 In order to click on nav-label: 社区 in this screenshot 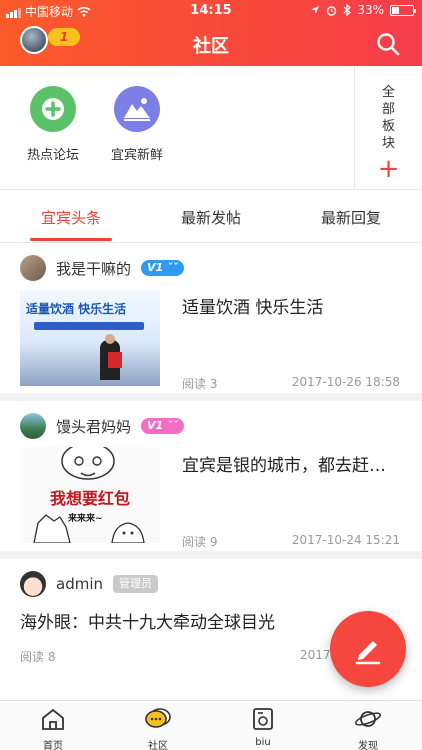, I will do `click(158, 745)`.